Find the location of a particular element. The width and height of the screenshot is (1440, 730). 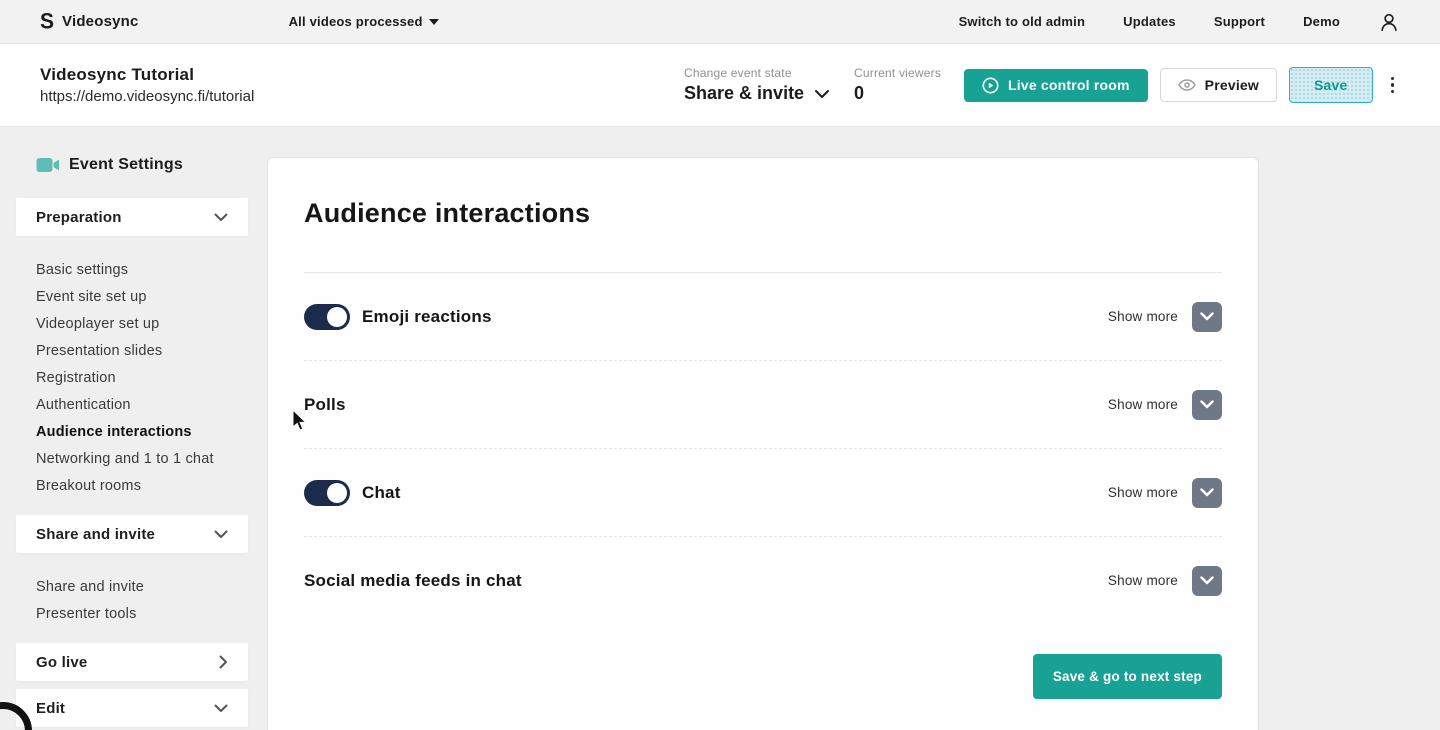

viewers-label: Current viewers is located at coordinates (898, 73).